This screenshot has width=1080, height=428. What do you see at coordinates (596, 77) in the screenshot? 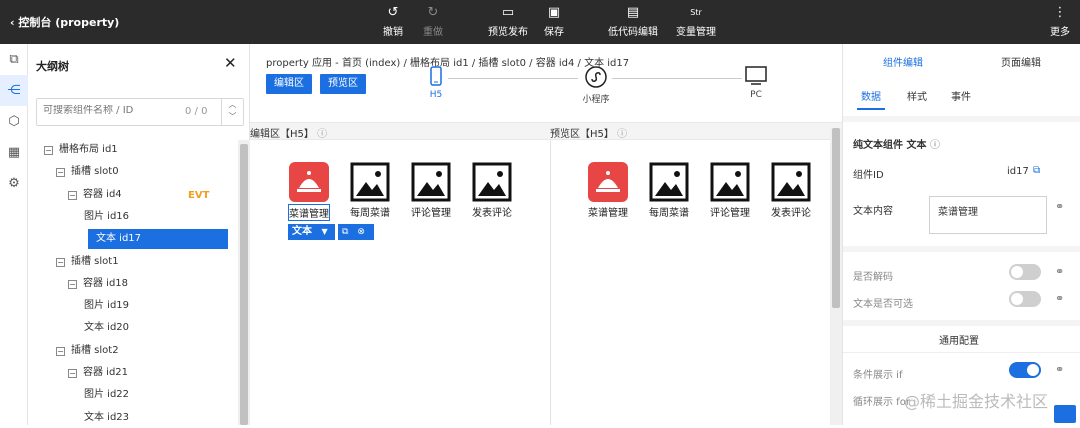
I see `miniprogram-icon` at bounding box center [596, 77].